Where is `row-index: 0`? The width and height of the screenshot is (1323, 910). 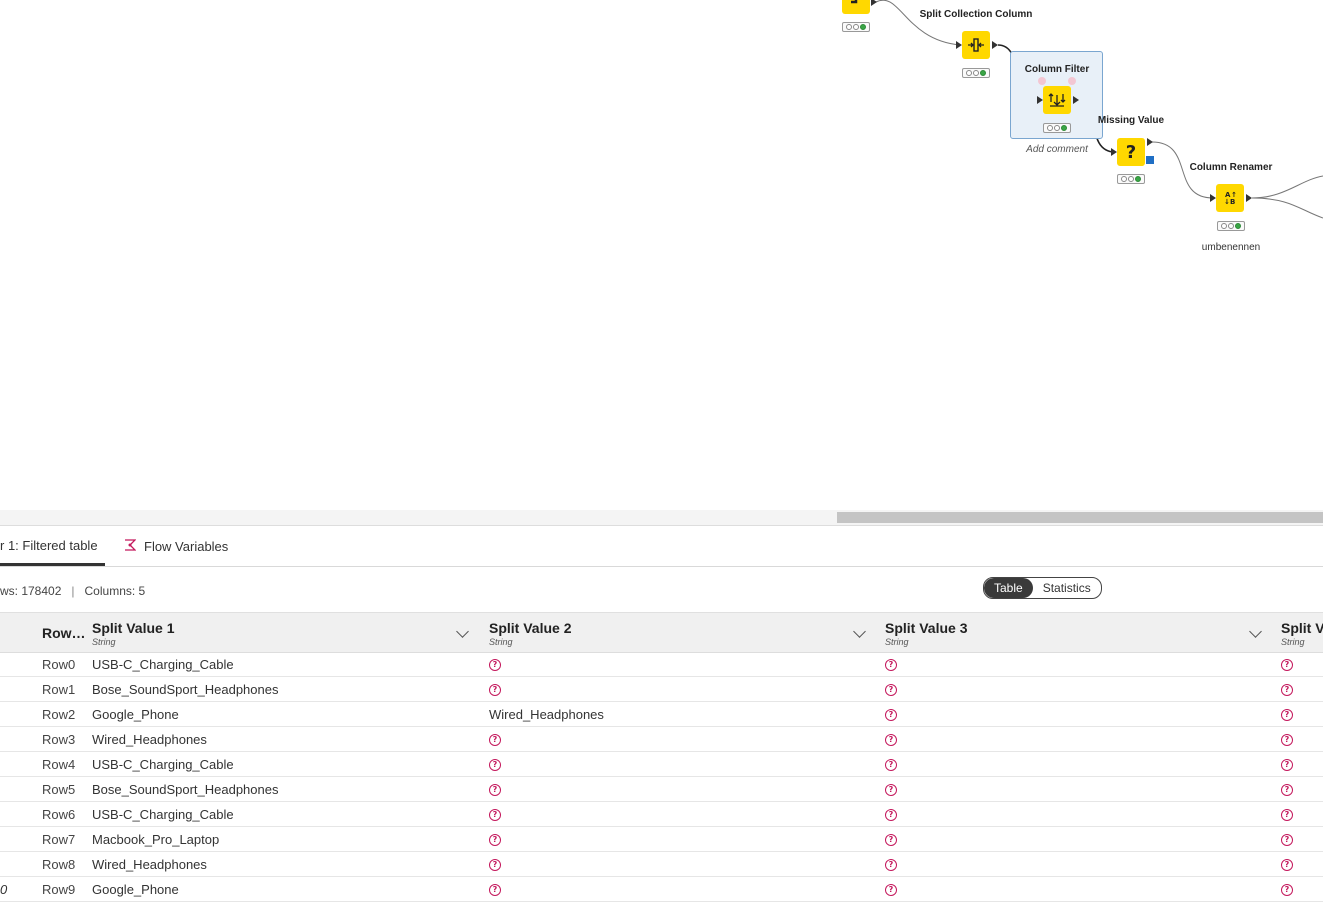 row-index: 0 is located at coordinates (4, 889).